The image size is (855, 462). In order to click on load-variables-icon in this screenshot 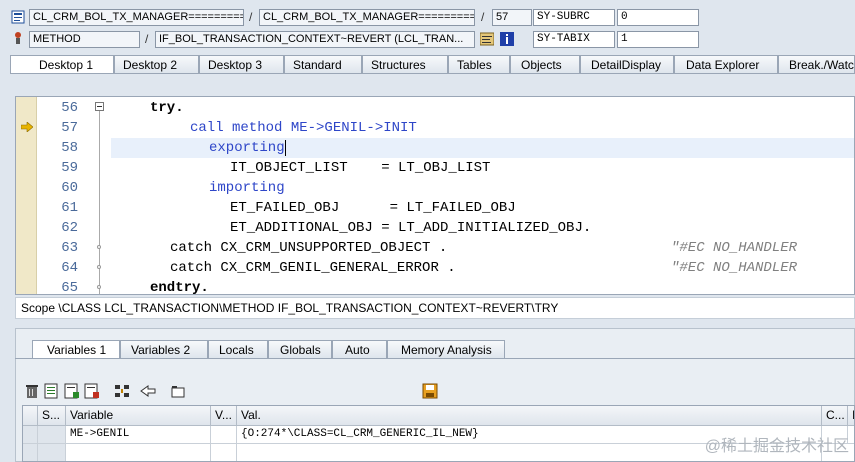, I will do `click(92, 391)`.